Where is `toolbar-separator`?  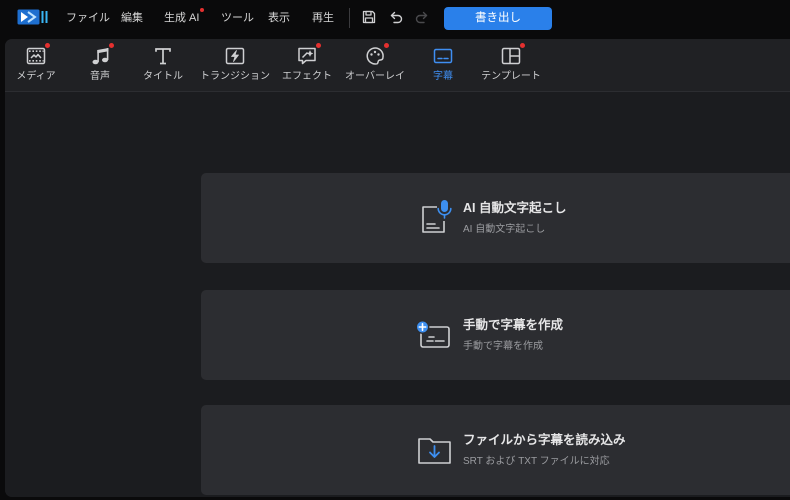
toolbar-separator is located at coordinates (349, 18).